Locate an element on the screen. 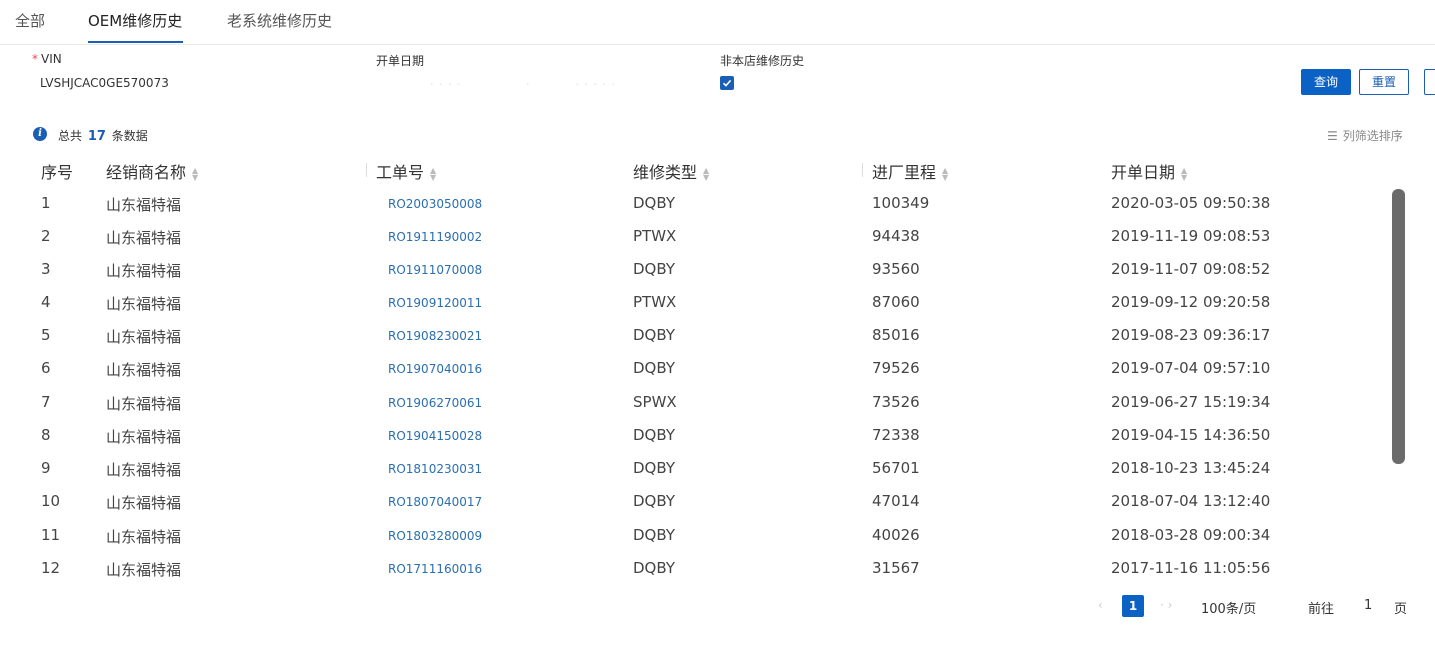 The height and width of the screenshot is (648, 1435). next-page-icon: · › is located at coordinates (1166, 605).